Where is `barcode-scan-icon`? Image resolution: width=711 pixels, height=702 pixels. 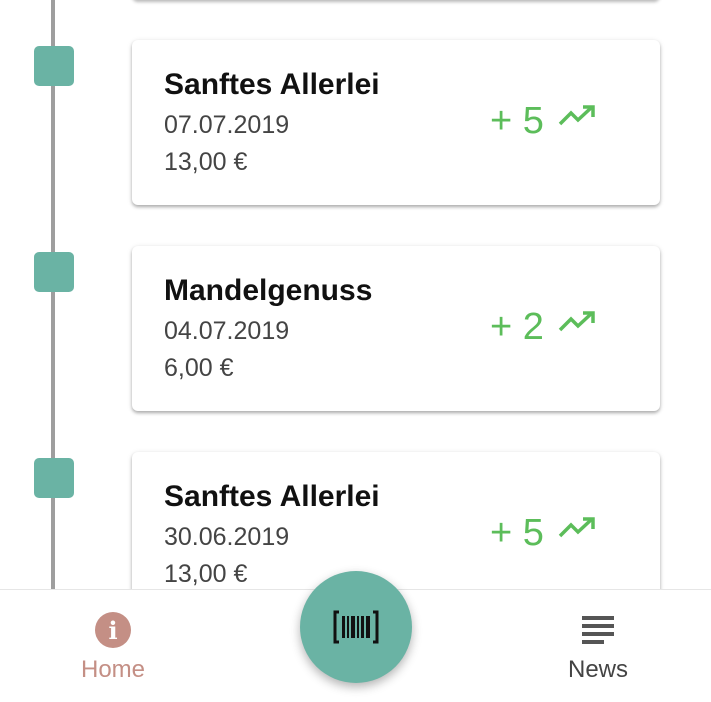 barcode-scan-icon is located at coordinates (356, 627).